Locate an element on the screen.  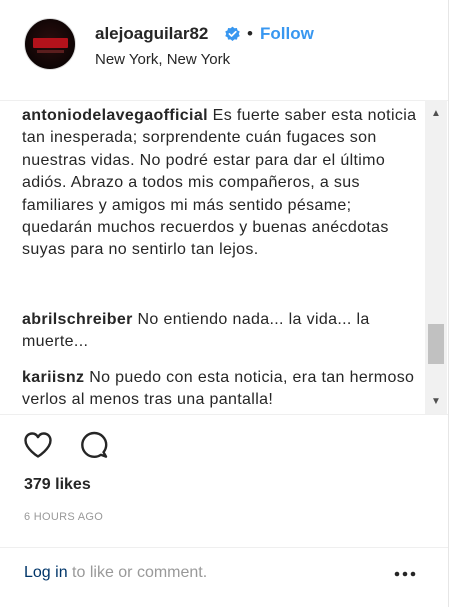
location-link: New York, New York is located at coordinates (162, 59).